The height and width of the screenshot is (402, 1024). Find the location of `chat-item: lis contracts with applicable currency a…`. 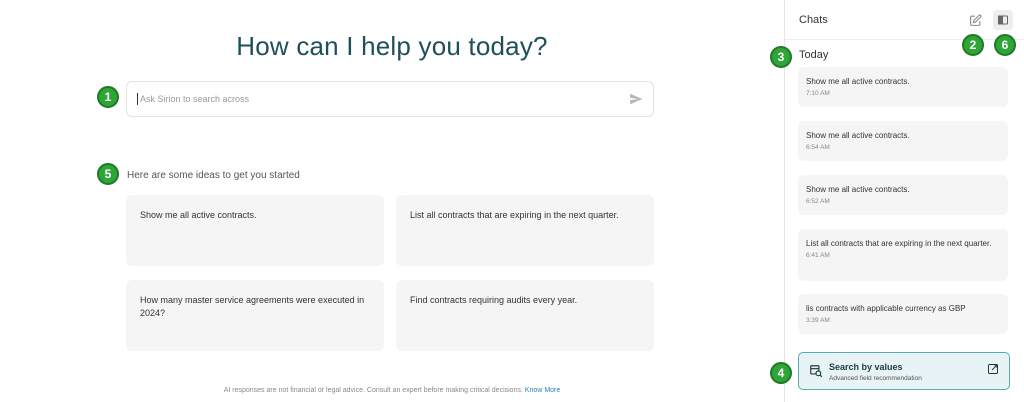

chat-item: lis contracts with applicable currency a… is located at coordinates (903, 314).